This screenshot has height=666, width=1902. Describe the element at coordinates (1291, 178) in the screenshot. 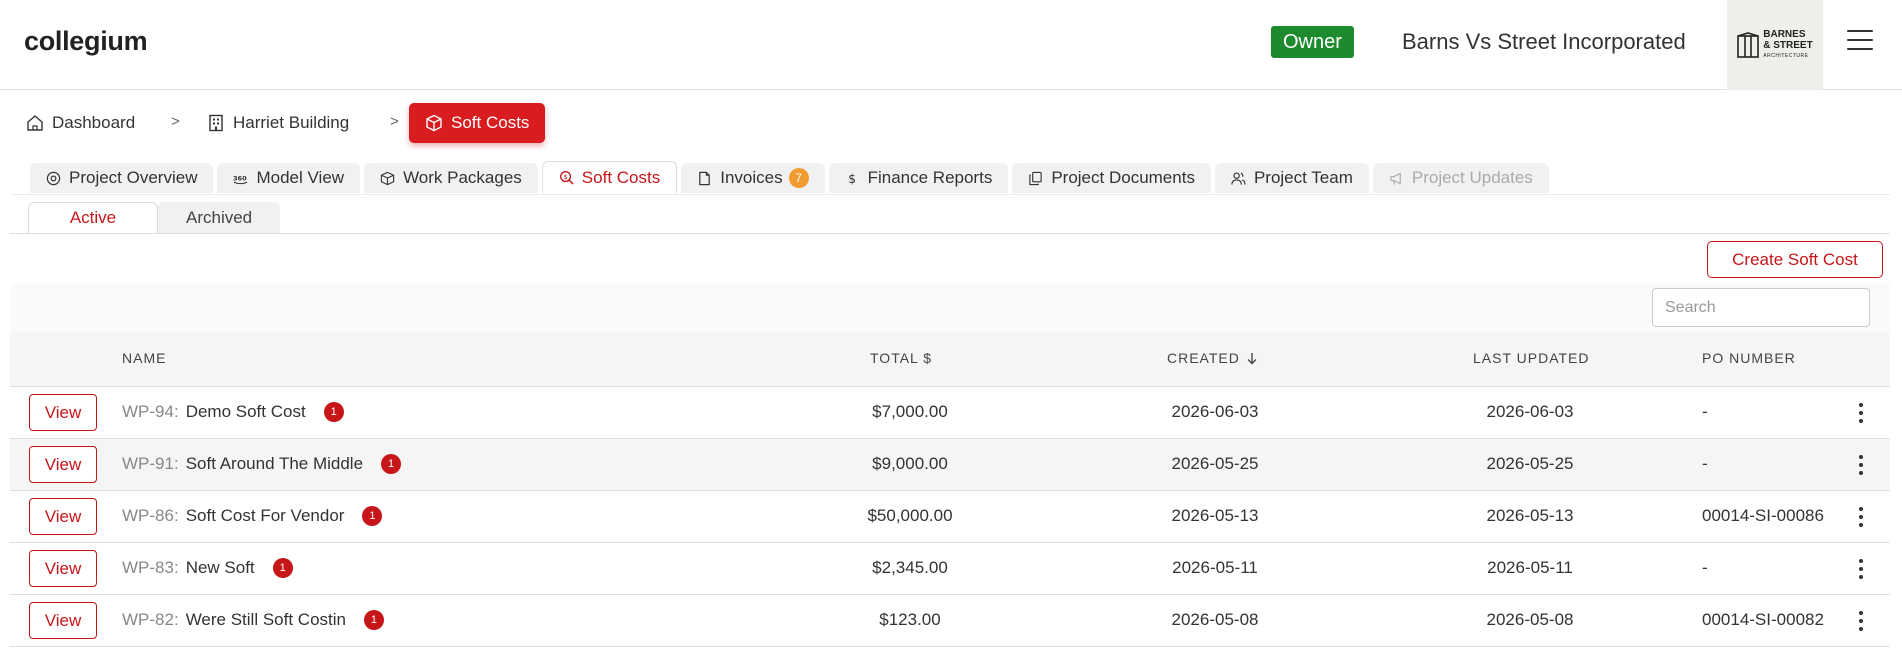

I see `tab-project-team: Project Team` at that location.